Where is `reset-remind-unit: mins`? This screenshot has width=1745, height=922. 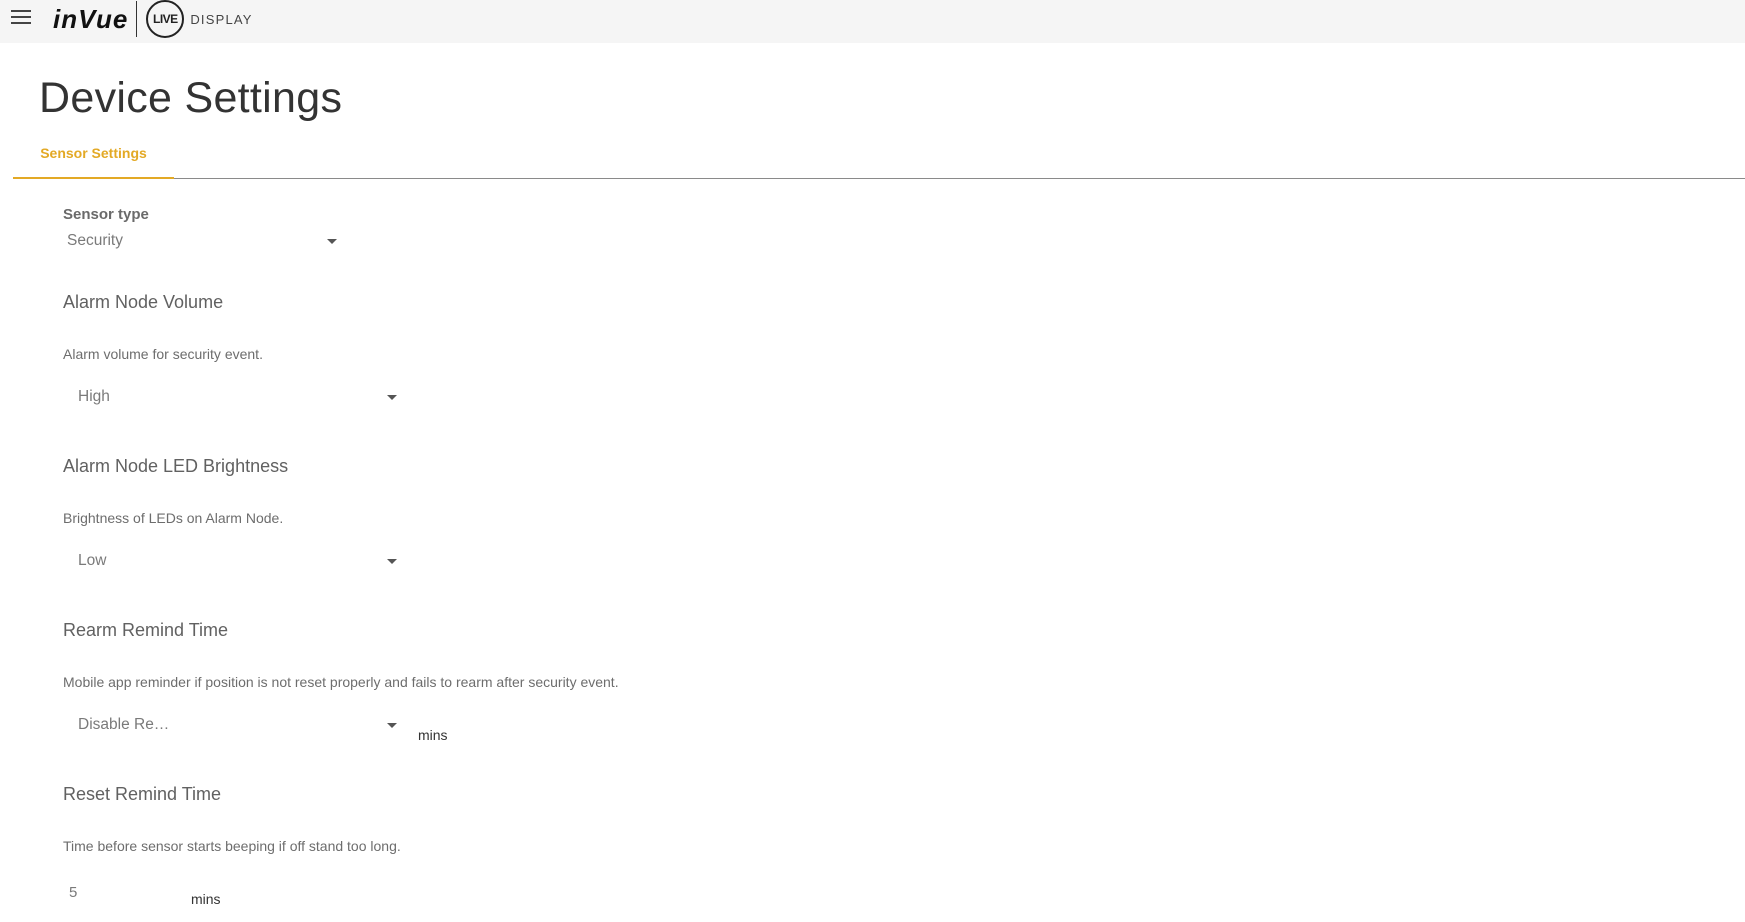 reset-remind-unit: mins is located at coordinates (206, 899).